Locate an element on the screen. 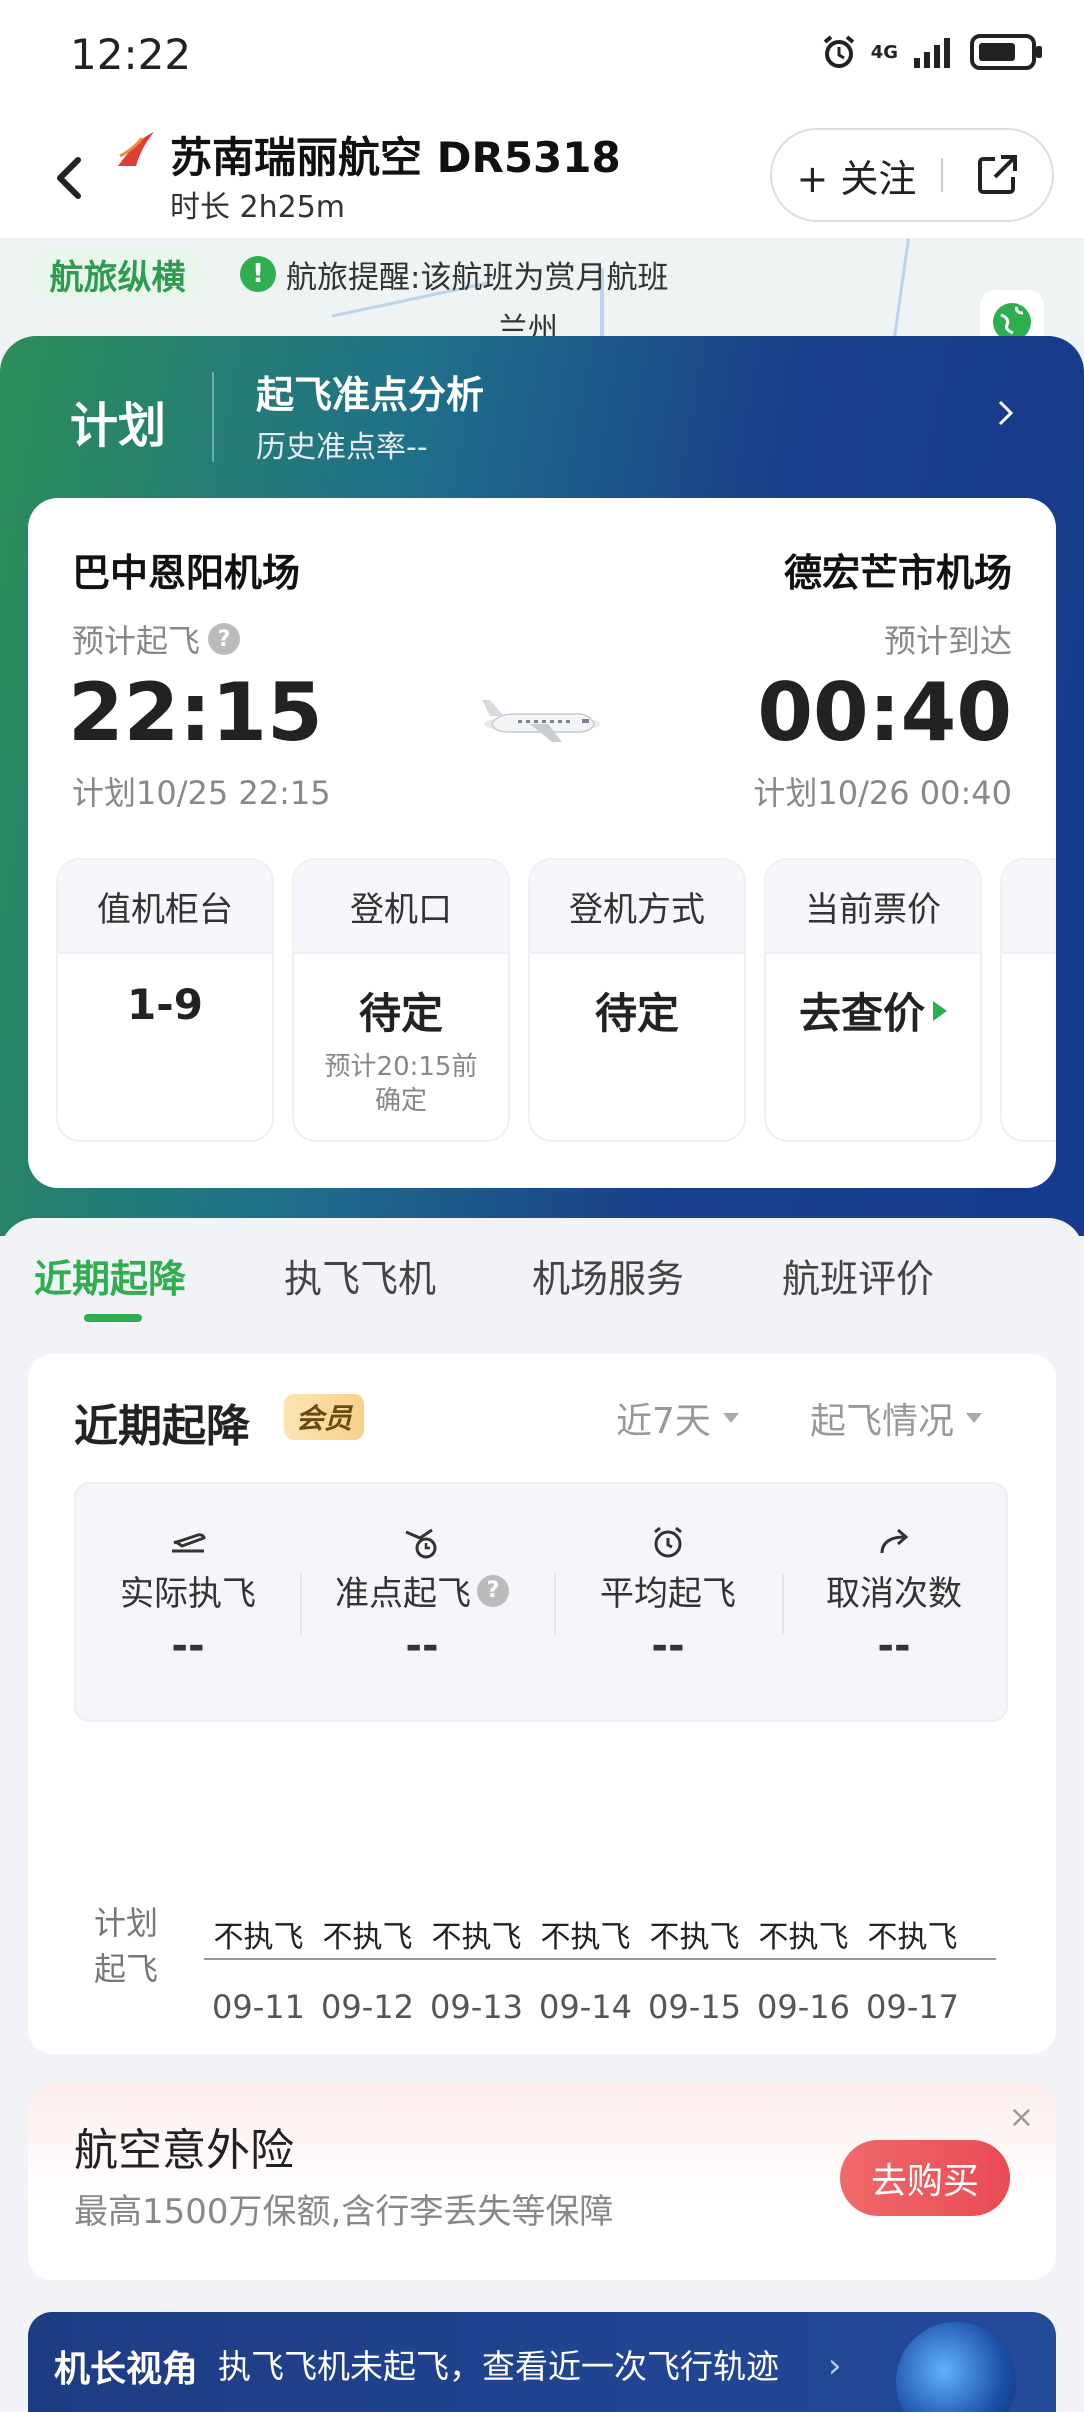 The image size is (1084, 2412). checkin-counter-card: 值机柜台 1-9 is located at coordinates (165, 1000).